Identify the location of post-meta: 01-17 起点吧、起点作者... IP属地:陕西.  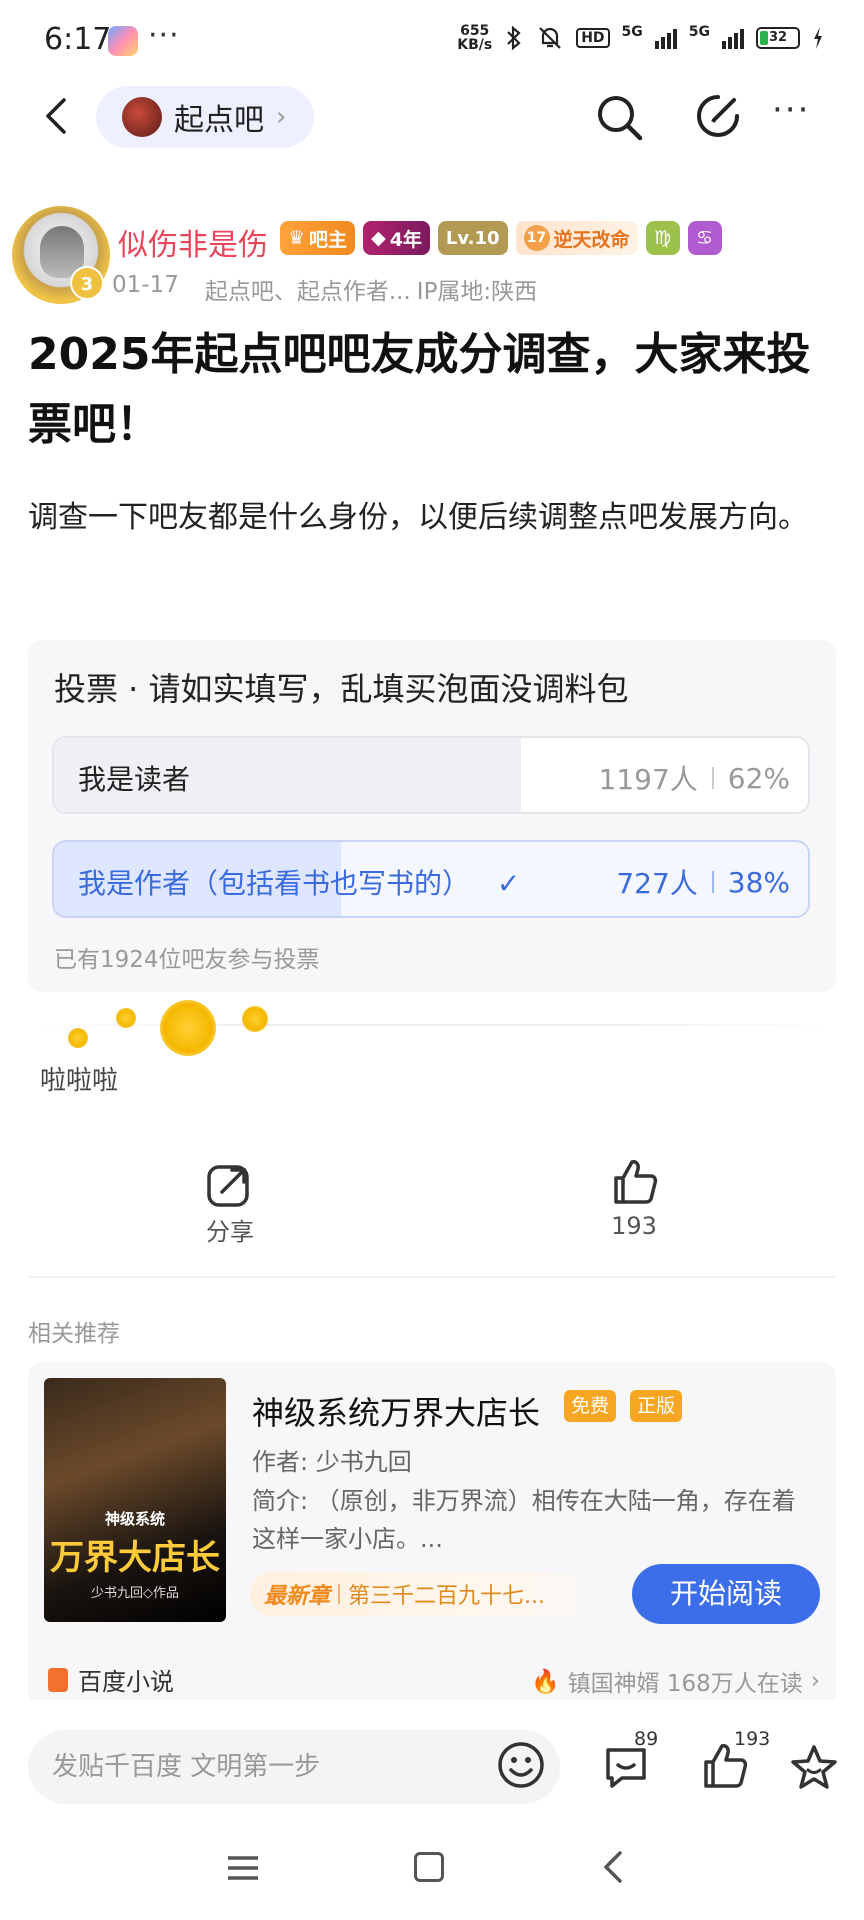
(324, 289).